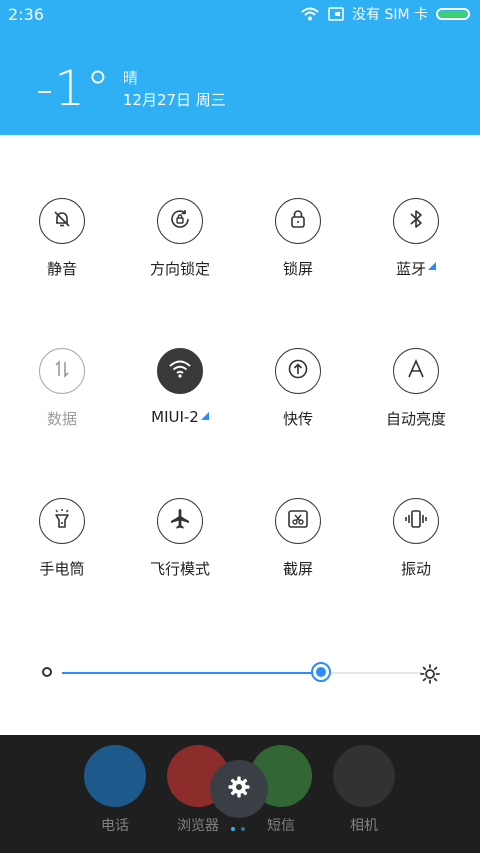 Image resolution: width=480 pixels, height=853 pixels. I want to click on toggle-label-text: 静音, so click(61, 269).